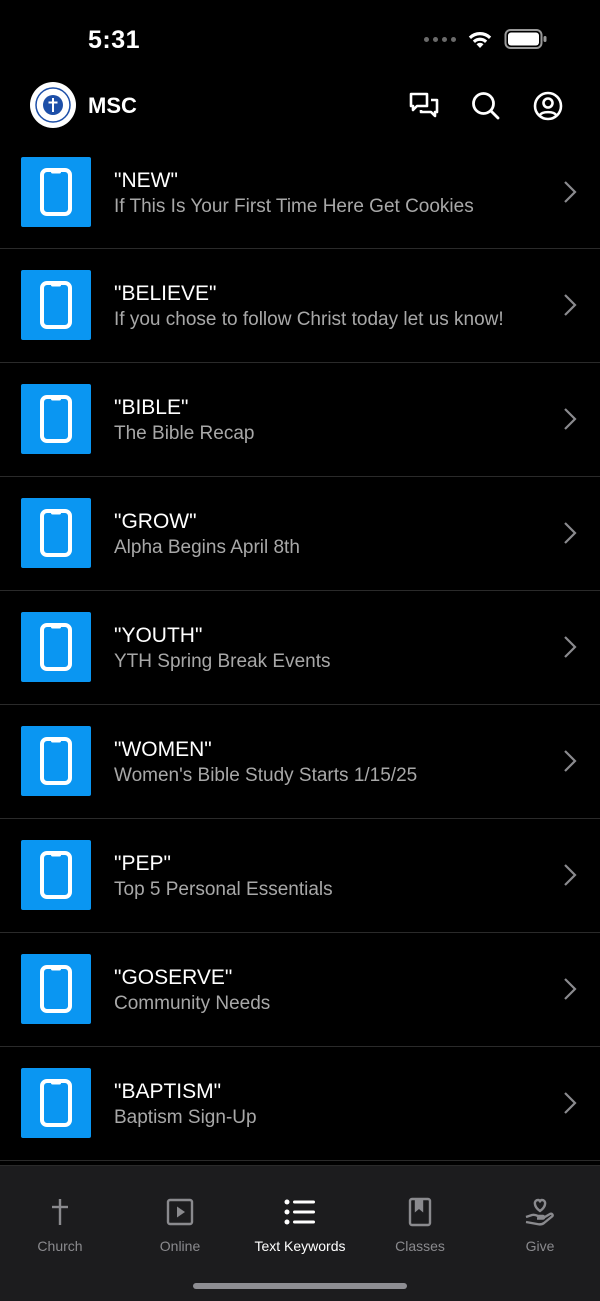 The height and width of the screenshot is (1301, 600). What do you see at coordinates (173, 977) in the screenshot?
I see `item-title: "GOSERVE"` at bounding box center [173, 977].